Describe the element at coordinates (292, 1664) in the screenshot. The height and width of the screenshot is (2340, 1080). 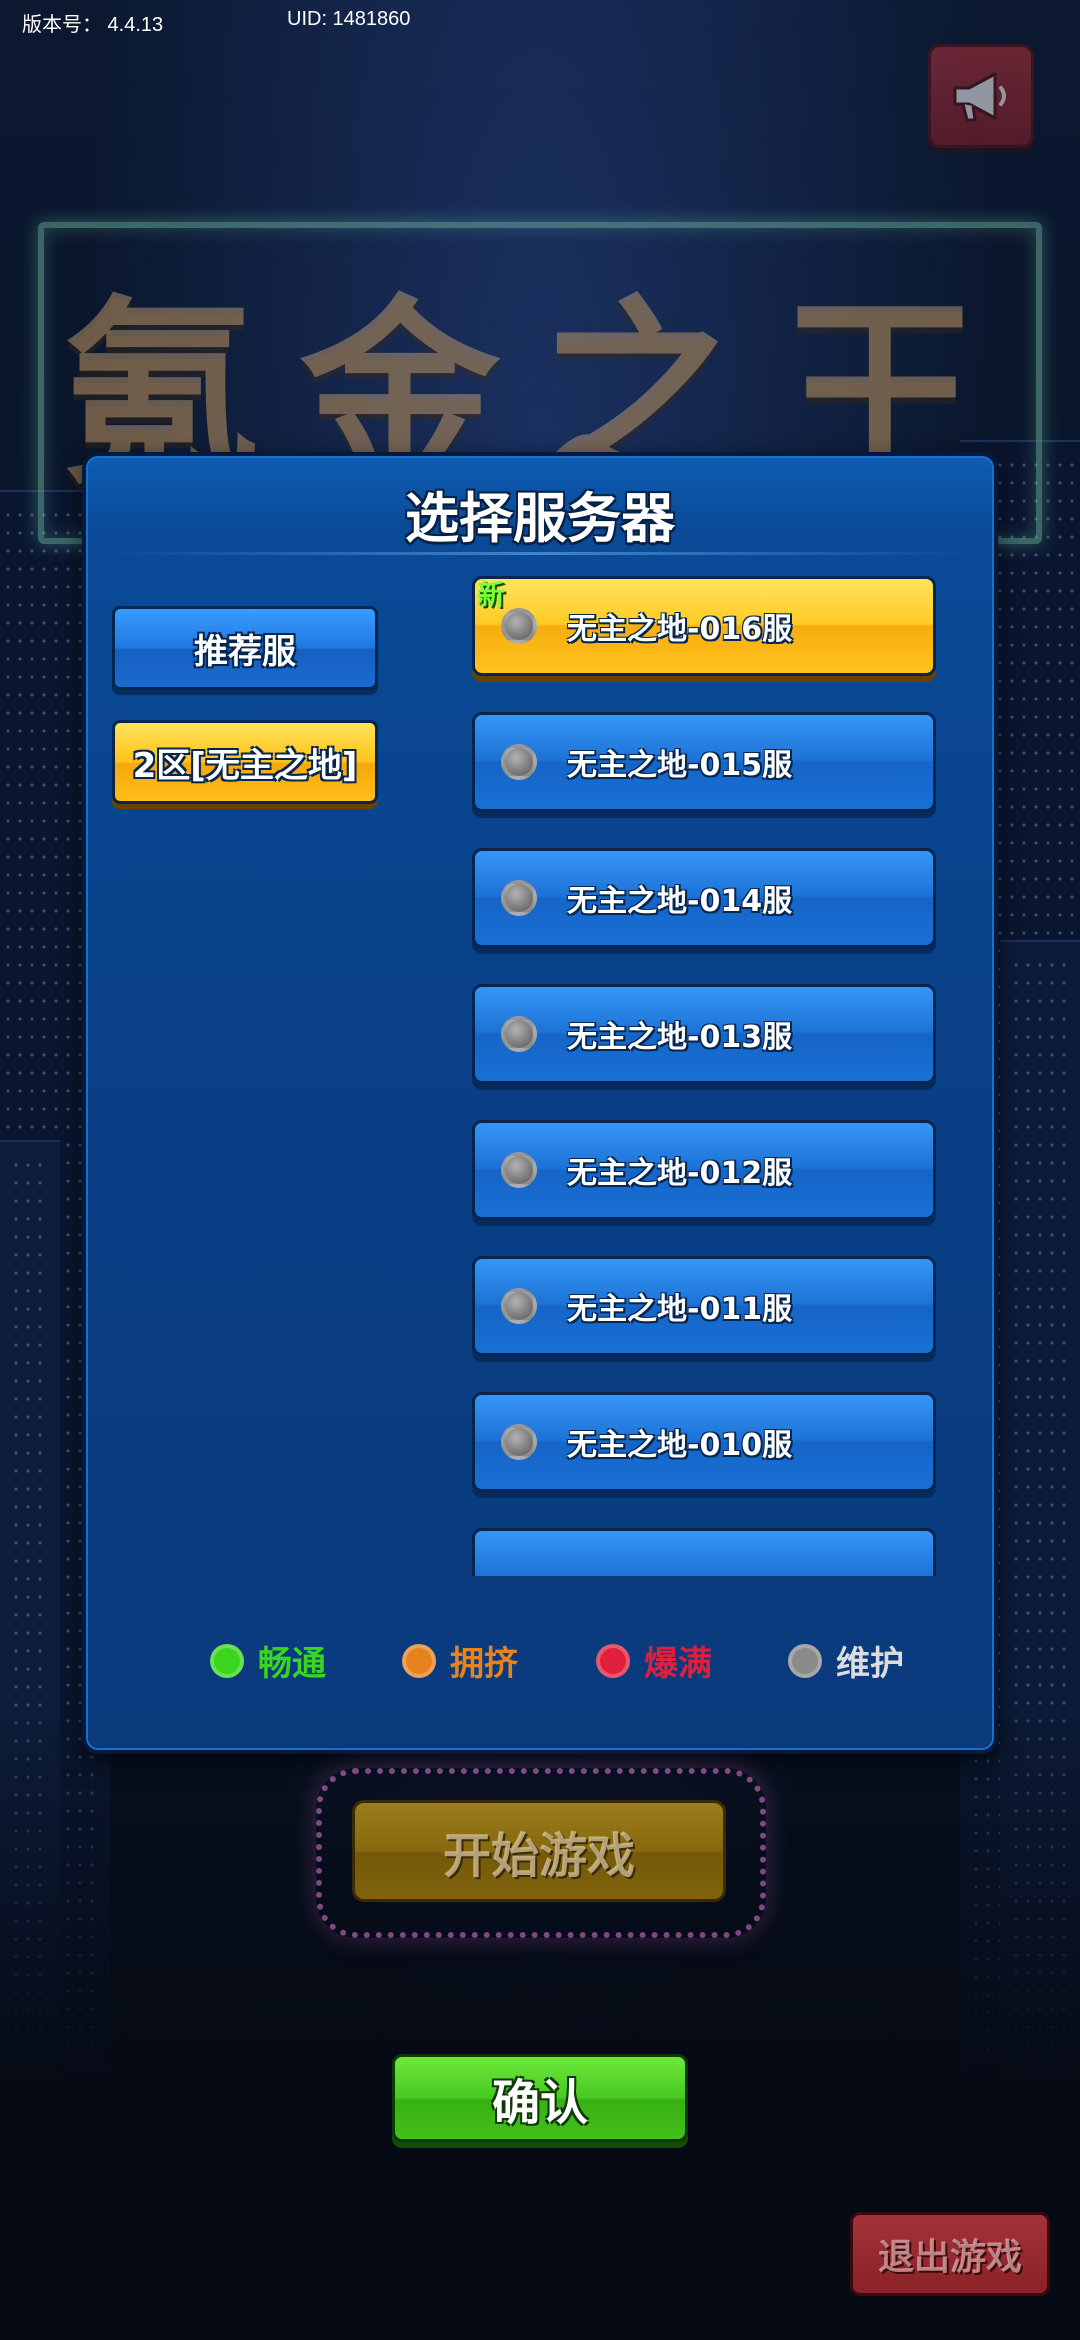
I see `legend-label: 畅通` at that location.